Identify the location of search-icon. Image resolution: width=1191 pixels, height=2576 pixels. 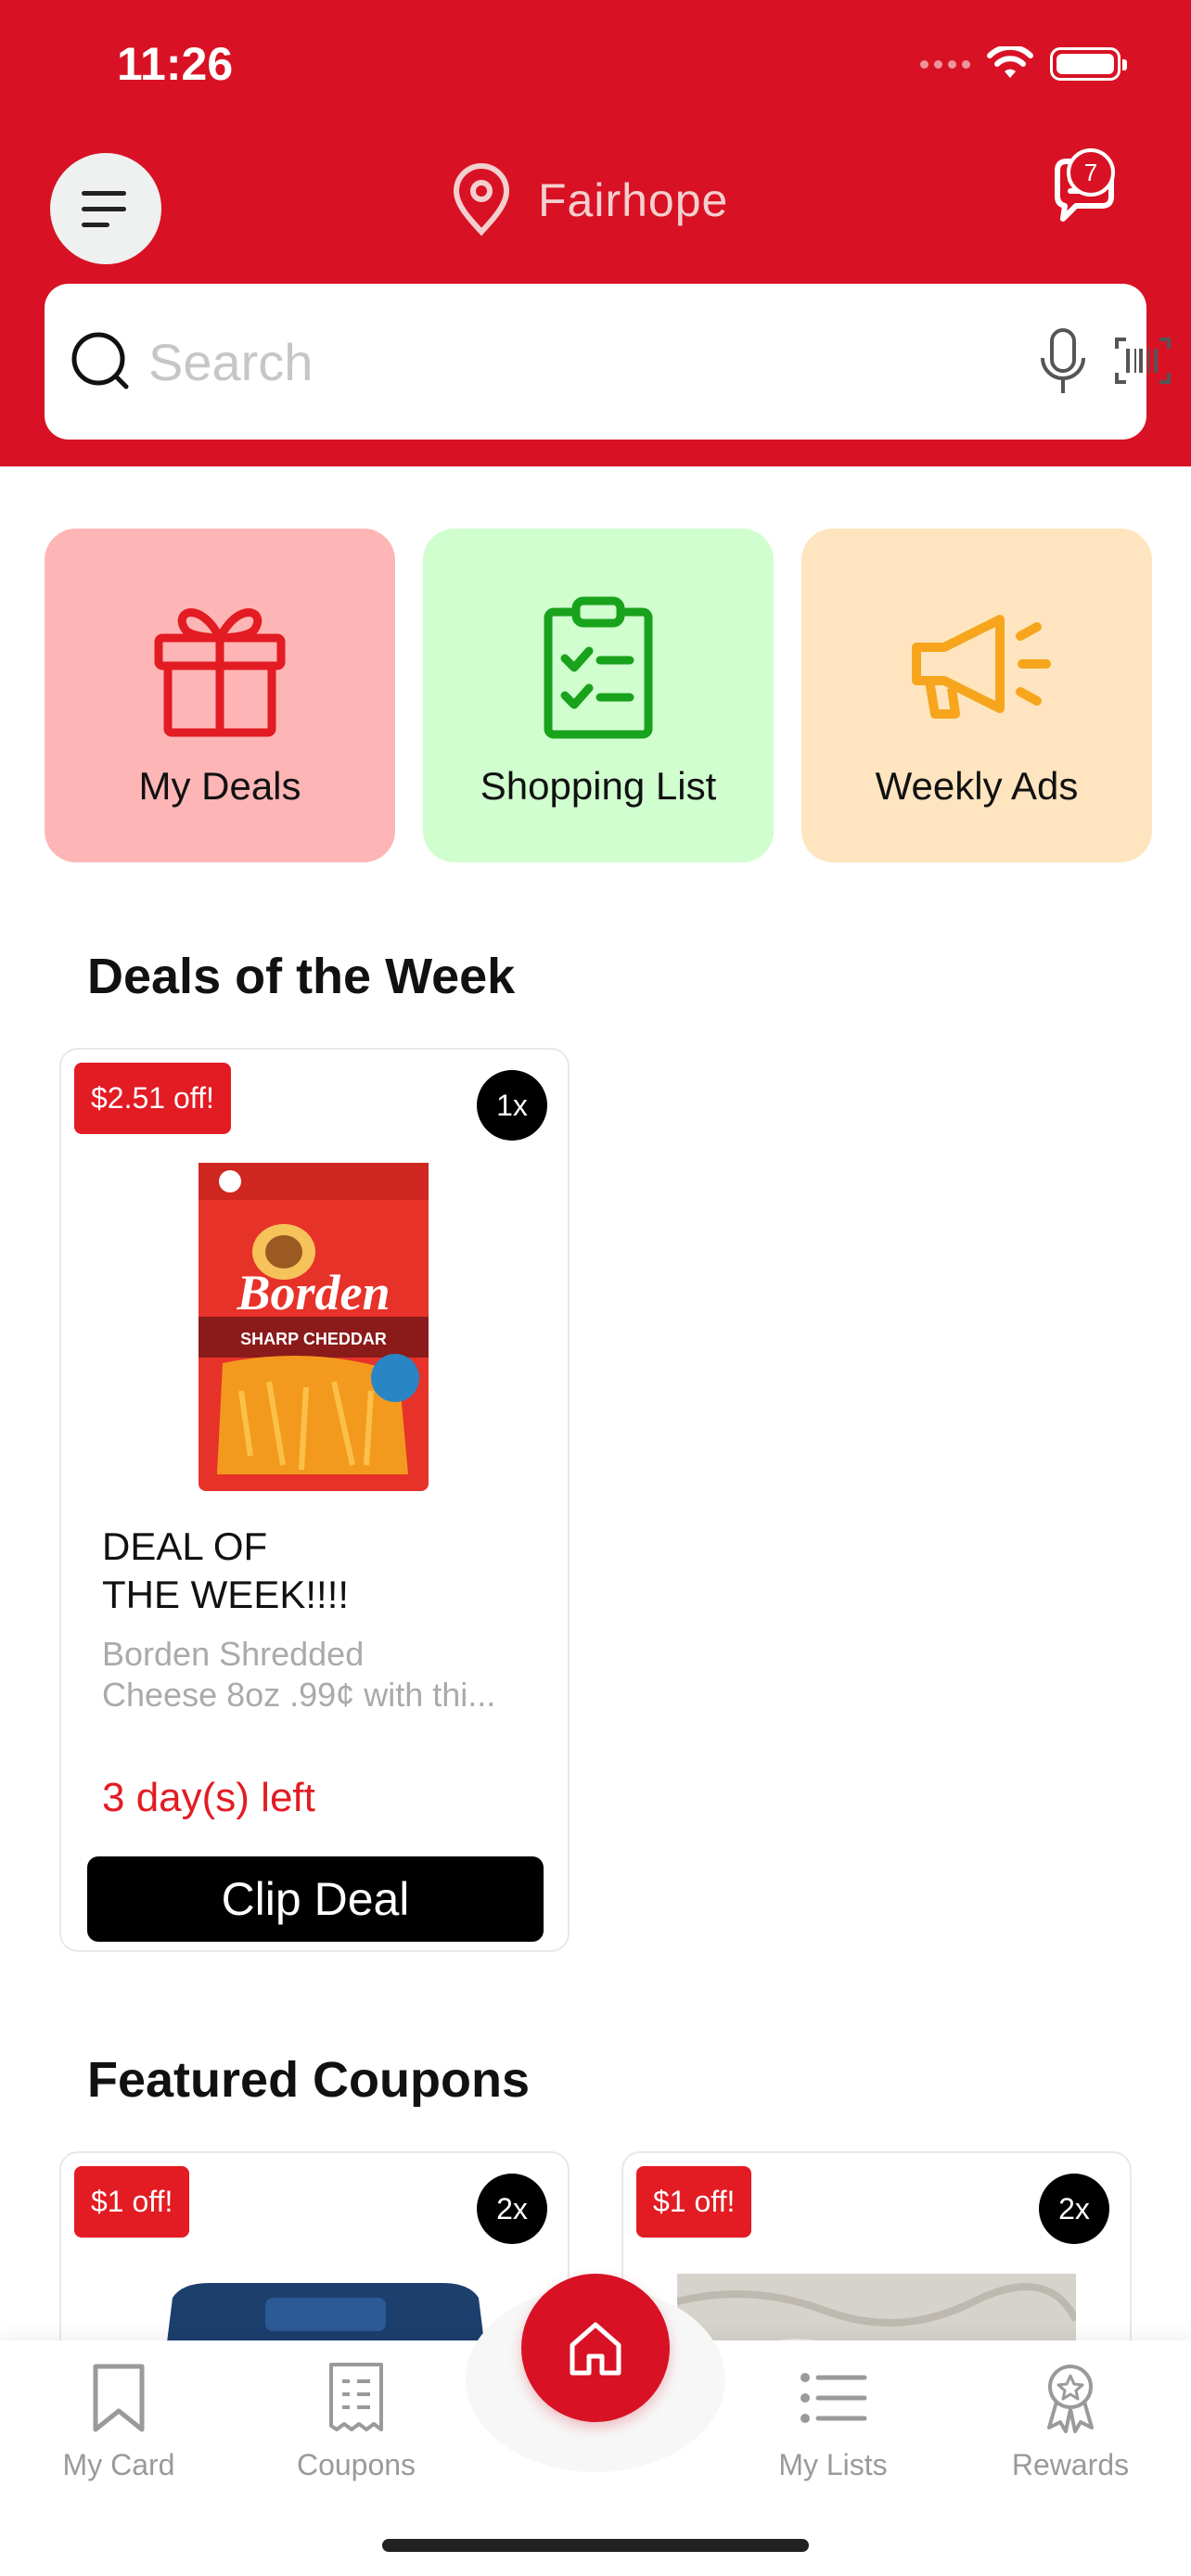
(100, 360).